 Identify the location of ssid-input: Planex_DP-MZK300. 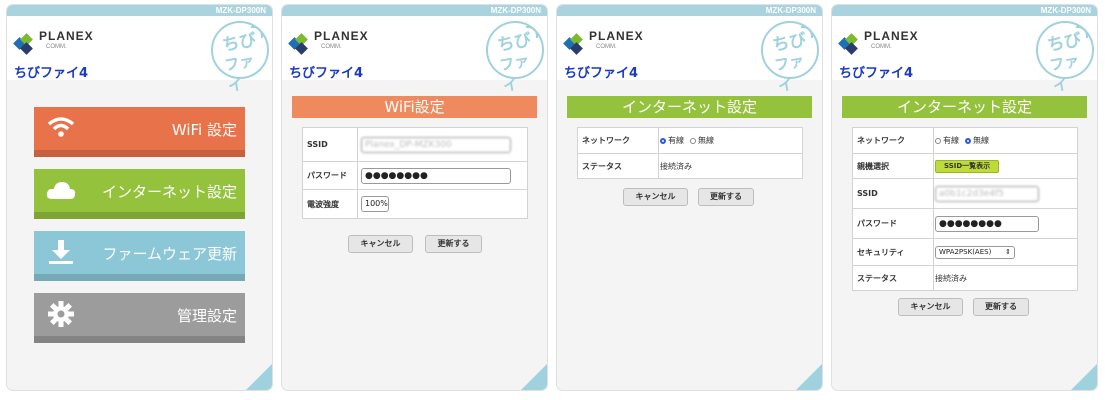
(436, 144).